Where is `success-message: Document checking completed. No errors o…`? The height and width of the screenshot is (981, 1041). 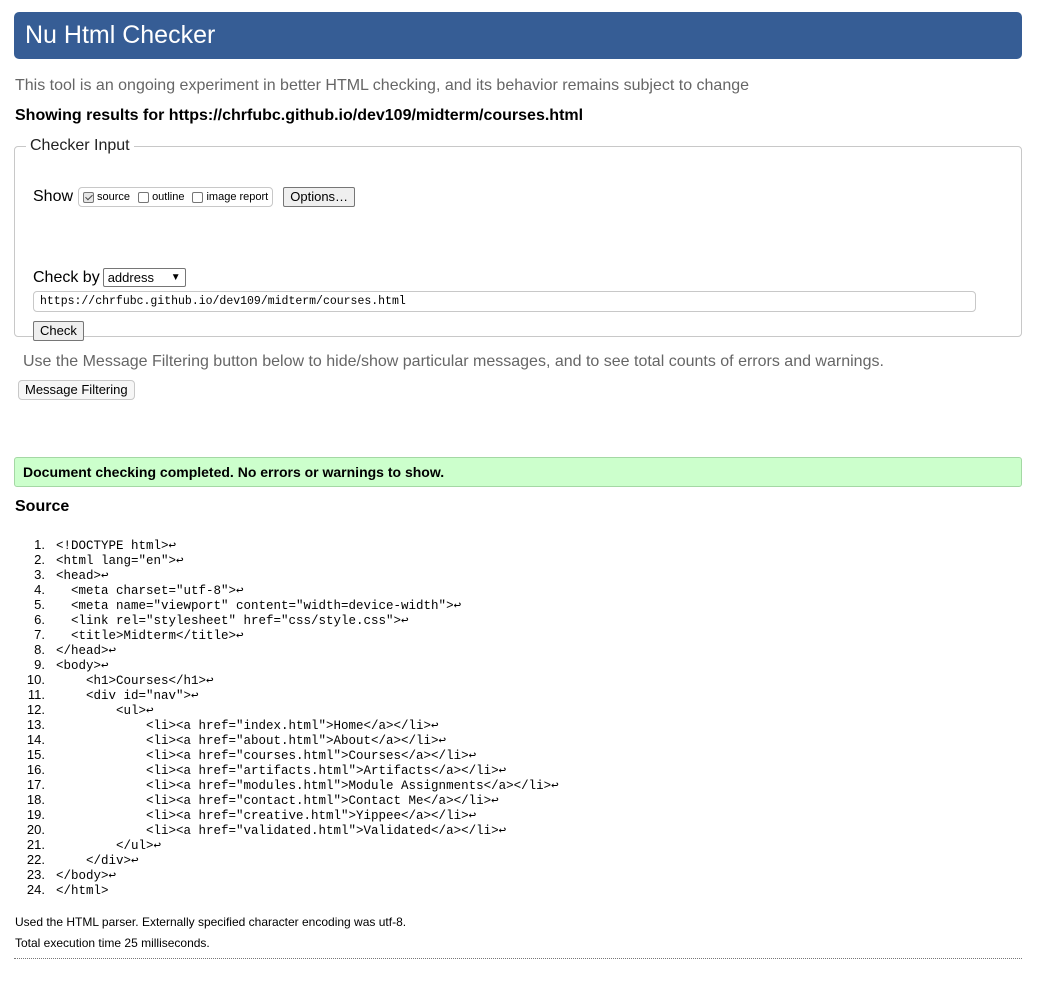
success-message: Document checking completed. No errors o… is located at coordinates (518, 472).